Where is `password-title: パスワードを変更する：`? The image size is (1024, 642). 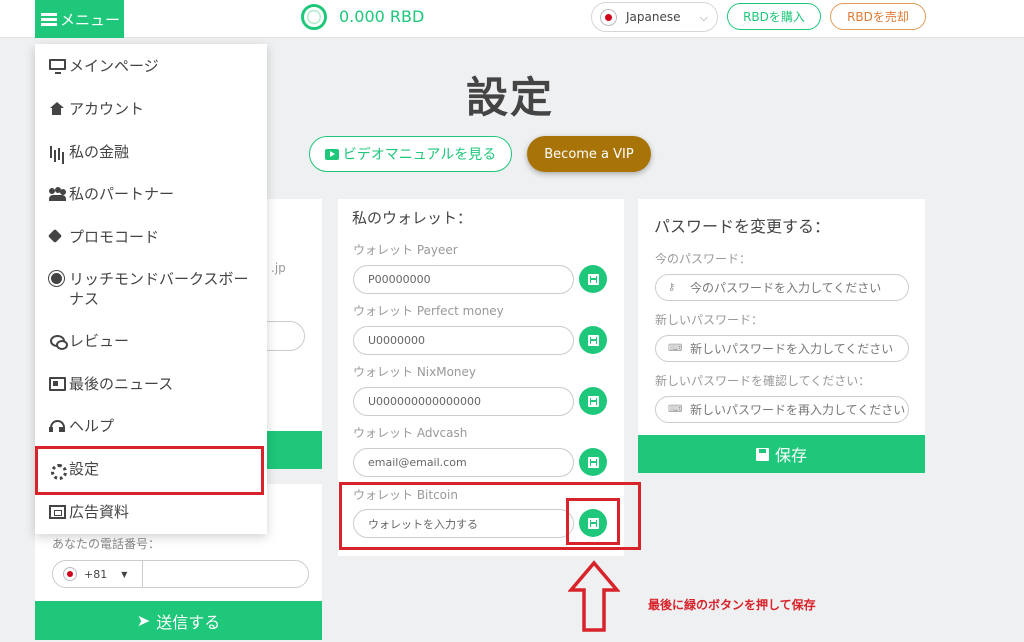 password-title: パスワードを変更する： is located at coordinates (742, 226).